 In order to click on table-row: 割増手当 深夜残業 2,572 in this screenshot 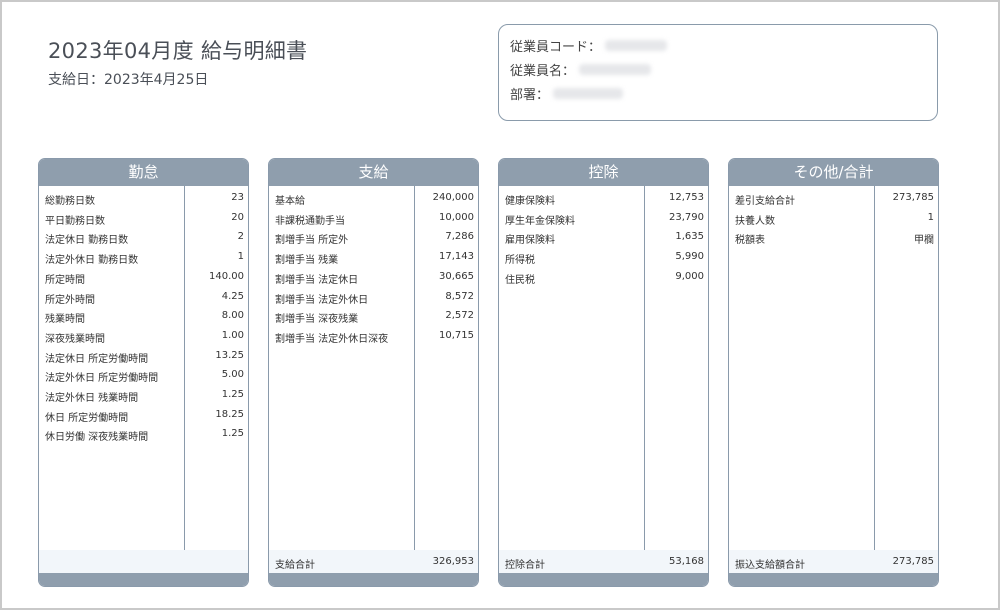, I will do `click(373, 317)`.